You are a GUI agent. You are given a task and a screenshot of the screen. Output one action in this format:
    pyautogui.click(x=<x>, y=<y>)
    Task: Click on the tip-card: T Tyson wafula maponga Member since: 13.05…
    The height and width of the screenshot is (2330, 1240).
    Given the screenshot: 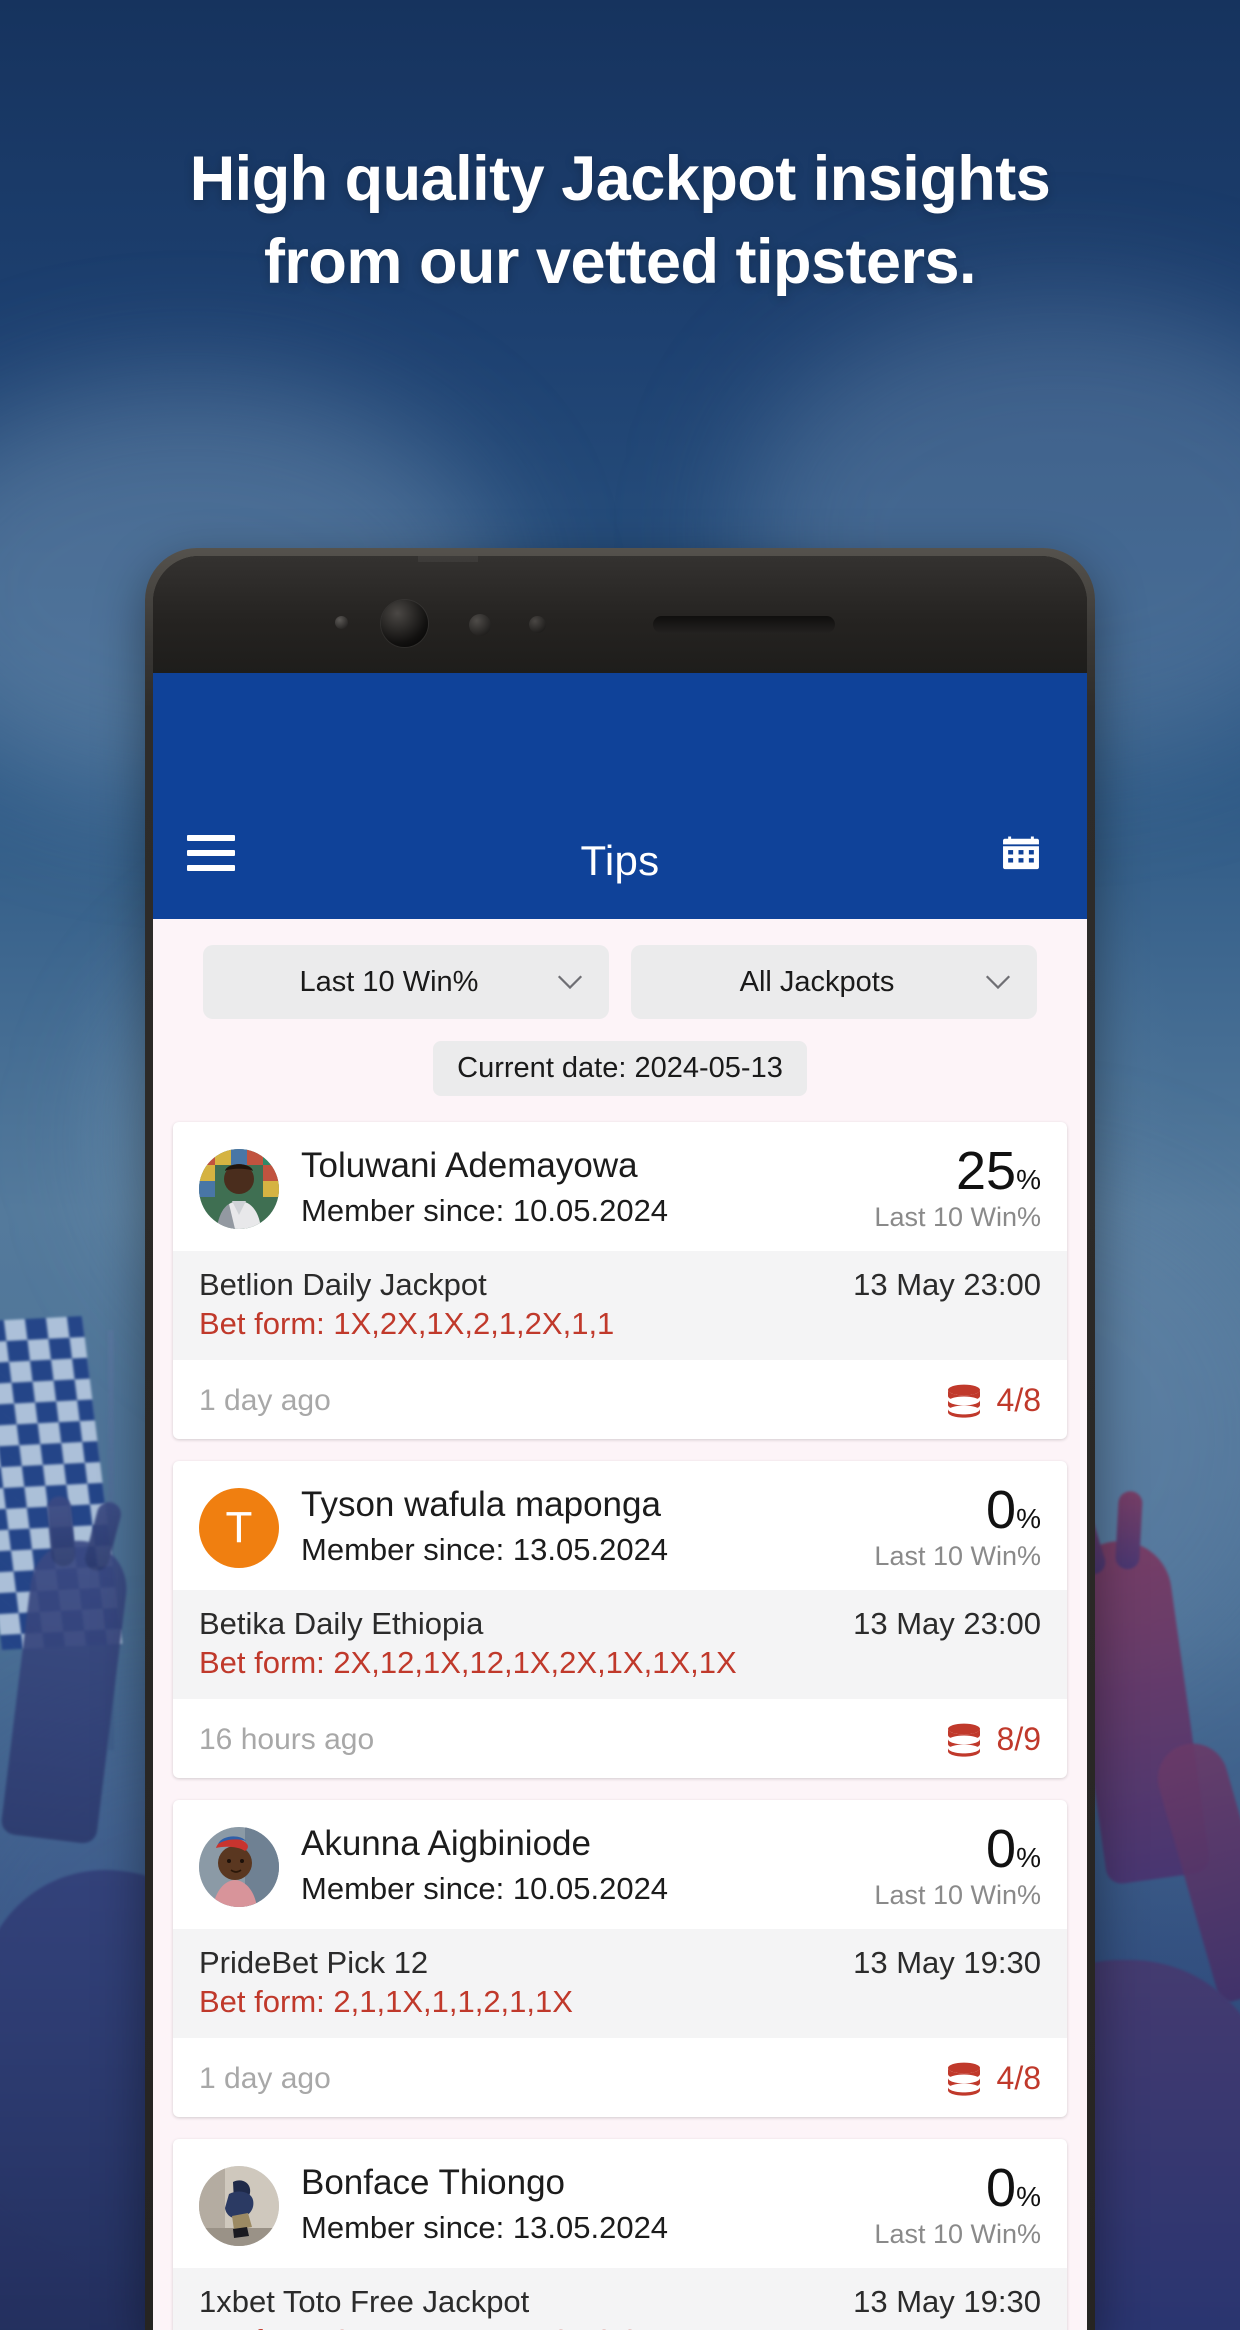 What is the action you would take?
    pyautogui.click(x=620, y=1619)
    